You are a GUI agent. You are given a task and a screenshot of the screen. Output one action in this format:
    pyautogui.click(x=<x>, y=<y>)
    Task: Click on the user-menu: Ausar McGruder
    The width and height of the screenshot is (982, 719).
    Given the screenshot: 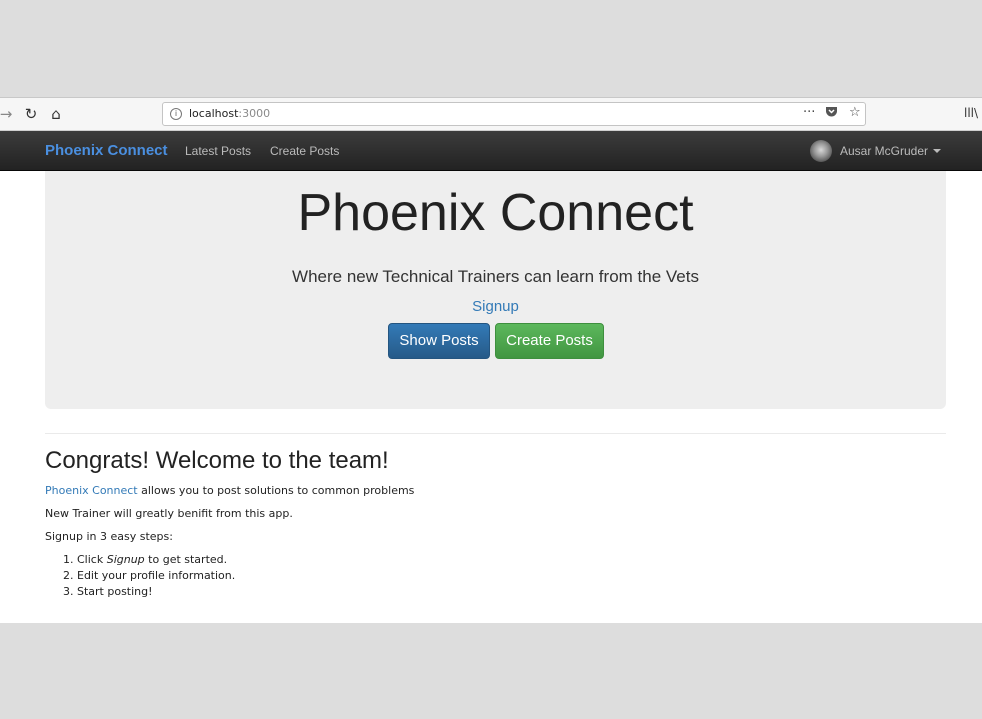 What is the action you would take?
    pyautogui.click(x=876, y=151)
    